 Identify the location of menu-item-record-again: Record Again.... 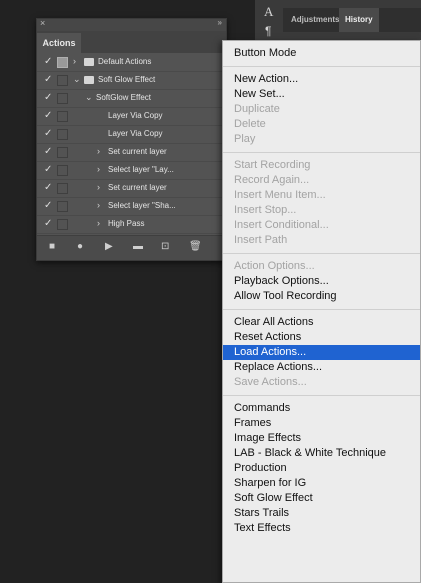
(272, 180).